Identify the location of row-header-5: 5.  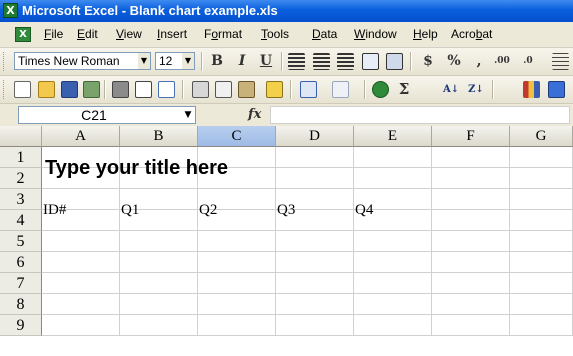
(21, 241).